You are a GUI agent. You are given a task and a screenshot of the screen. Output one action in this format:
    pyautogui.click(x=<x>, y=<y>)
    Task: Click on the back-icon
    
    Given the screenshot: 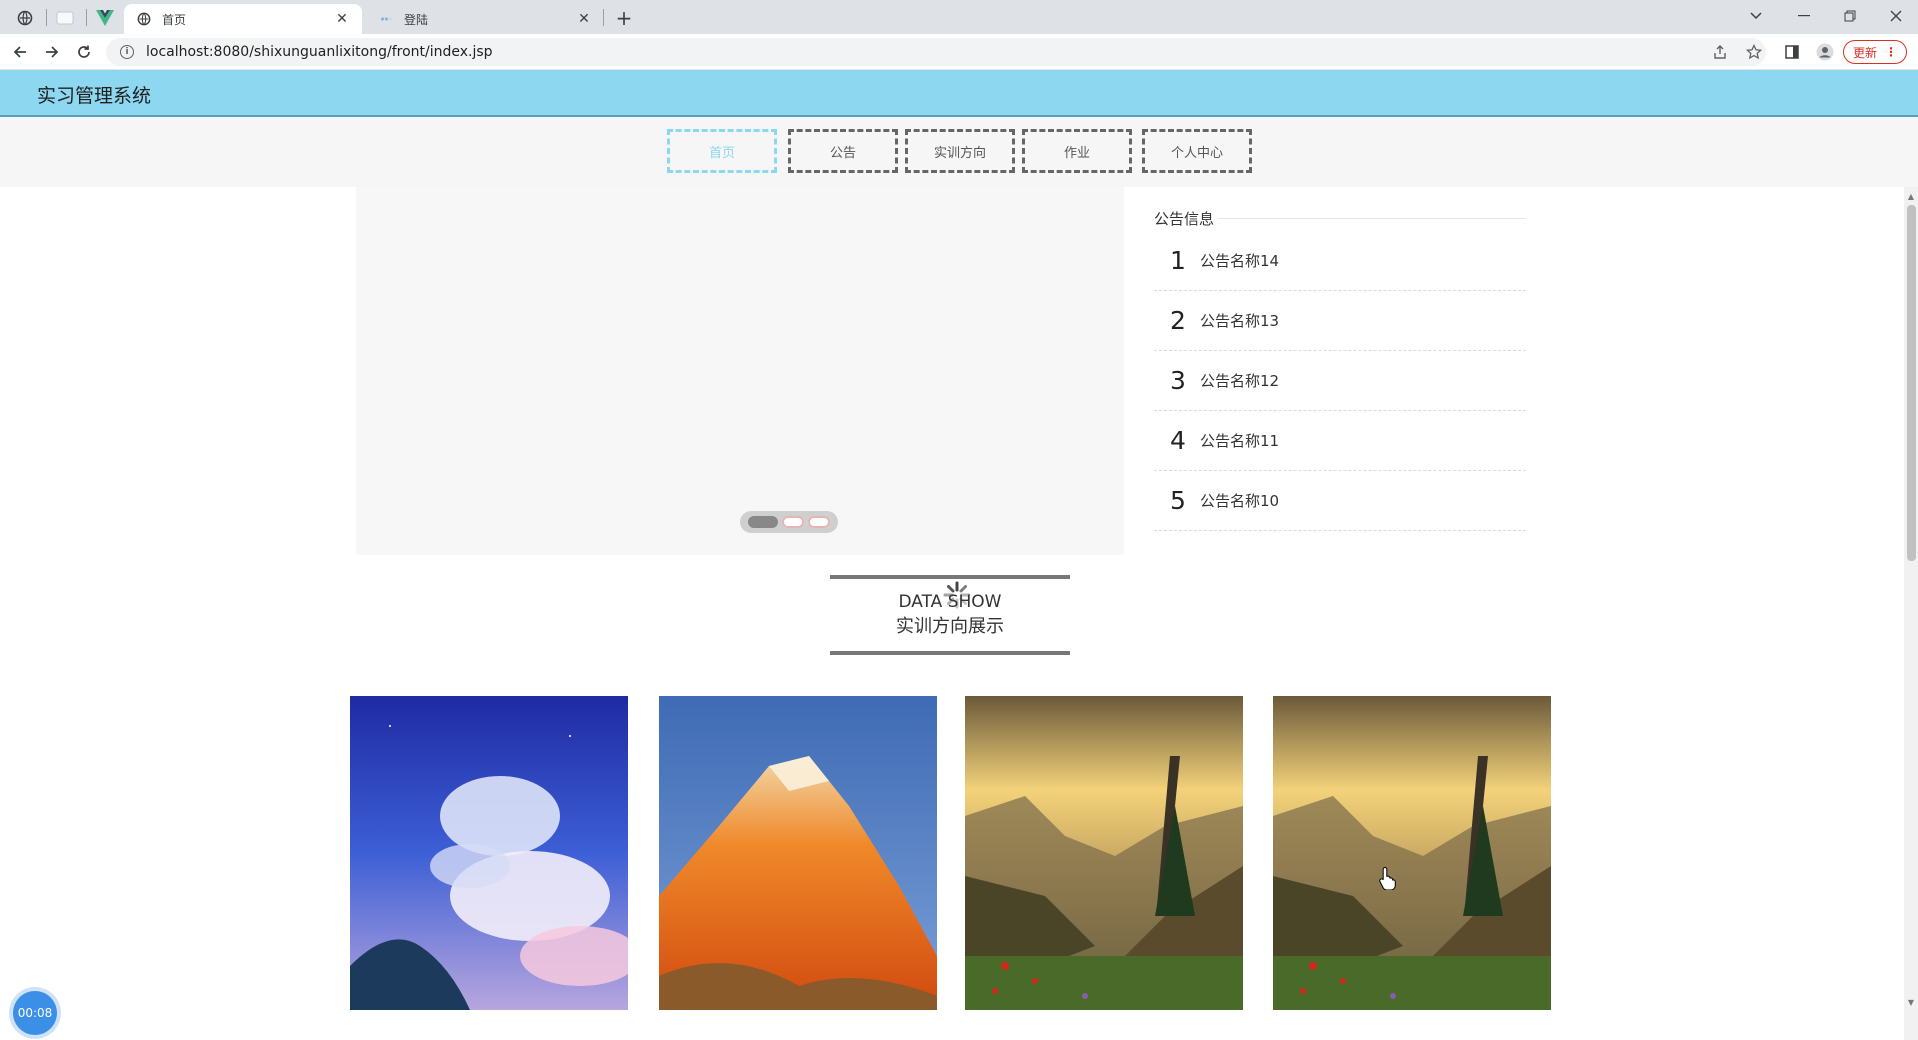 What is the action you would take?
    pyautogui.click(x=20, y=52)
    